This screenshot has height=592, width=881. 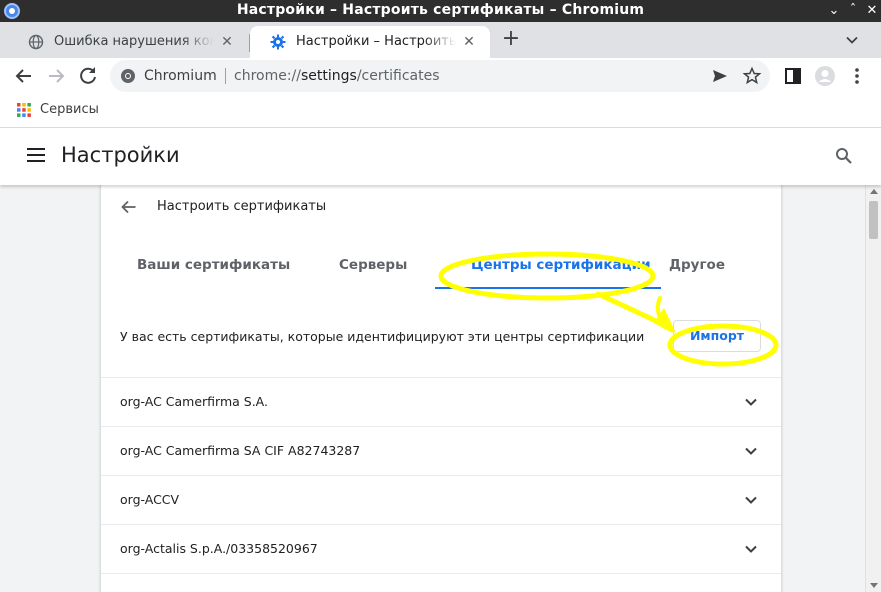 I want to click on page-title: Настройки, so click(x=120, y=155).